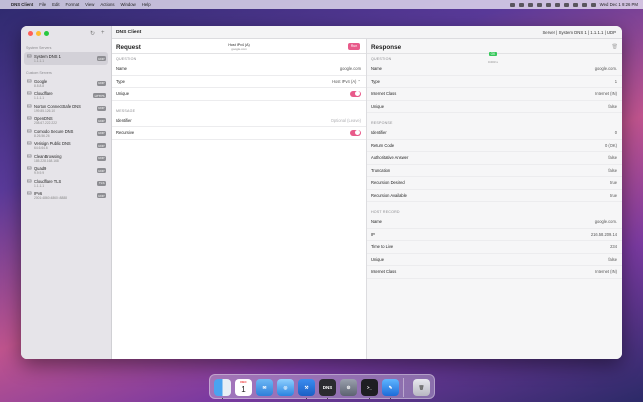  Describe the element at coordinates (66, 158) in the screenshot. I see `sidebar-item-cleanbrowsing: ⛁ CleanBrowsing 185.228.168.168 UDP` at that location.